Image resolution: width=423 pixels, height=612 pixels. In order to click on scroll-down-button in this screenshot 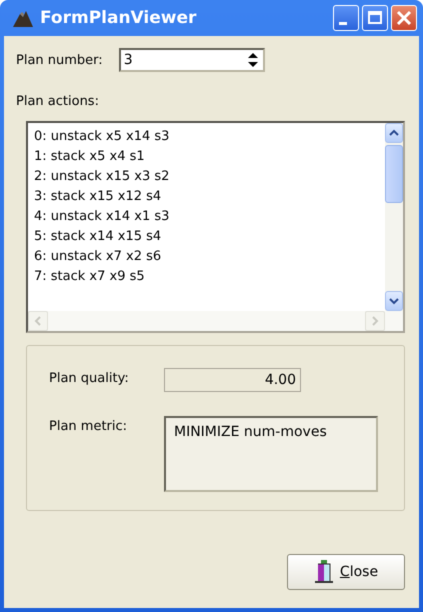, I will do `click(394, 301)`.